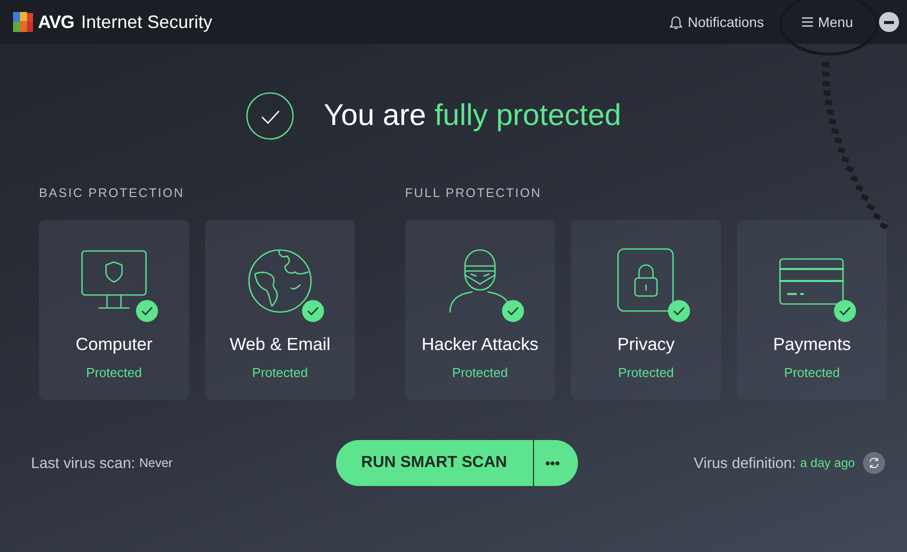 The width and height of the screenshot is (907, 552). Describe the element at coordinates (807, 22) in the screenshot. I see `menu-icon` at that location.